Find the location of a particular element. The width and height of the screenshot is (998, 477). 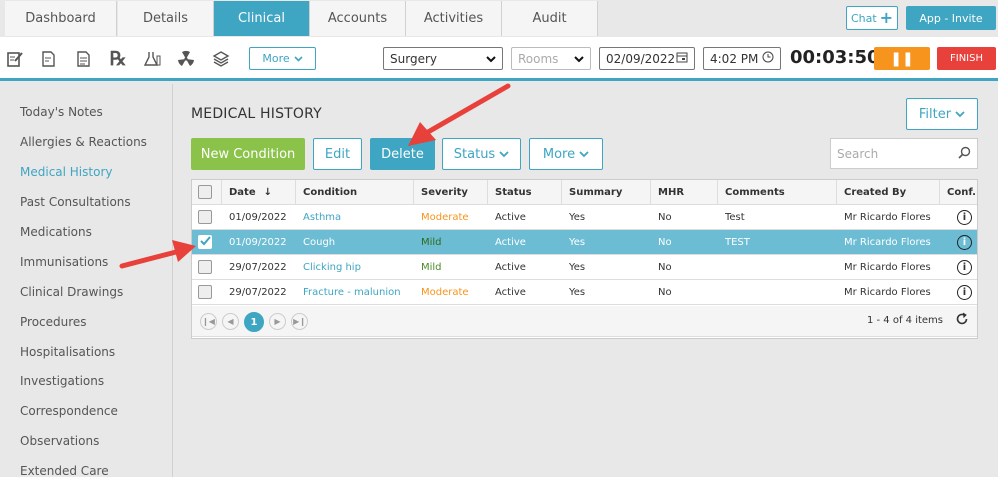

cell-summary: Yes is located at coordinates (577, 242).